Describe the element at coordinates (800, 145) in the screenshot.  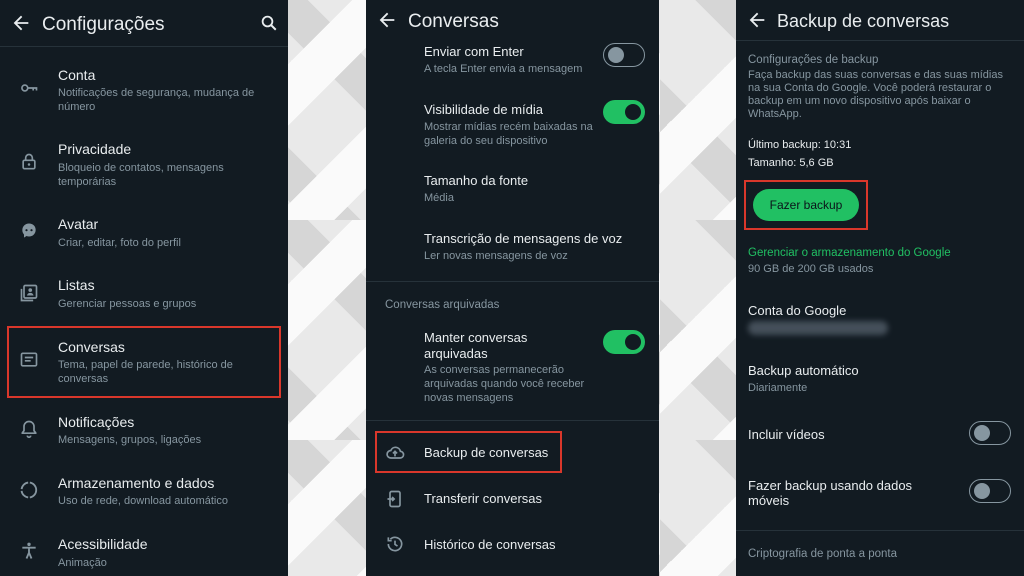
I see `last-backup-time: Último backup: 10:31` at that location.